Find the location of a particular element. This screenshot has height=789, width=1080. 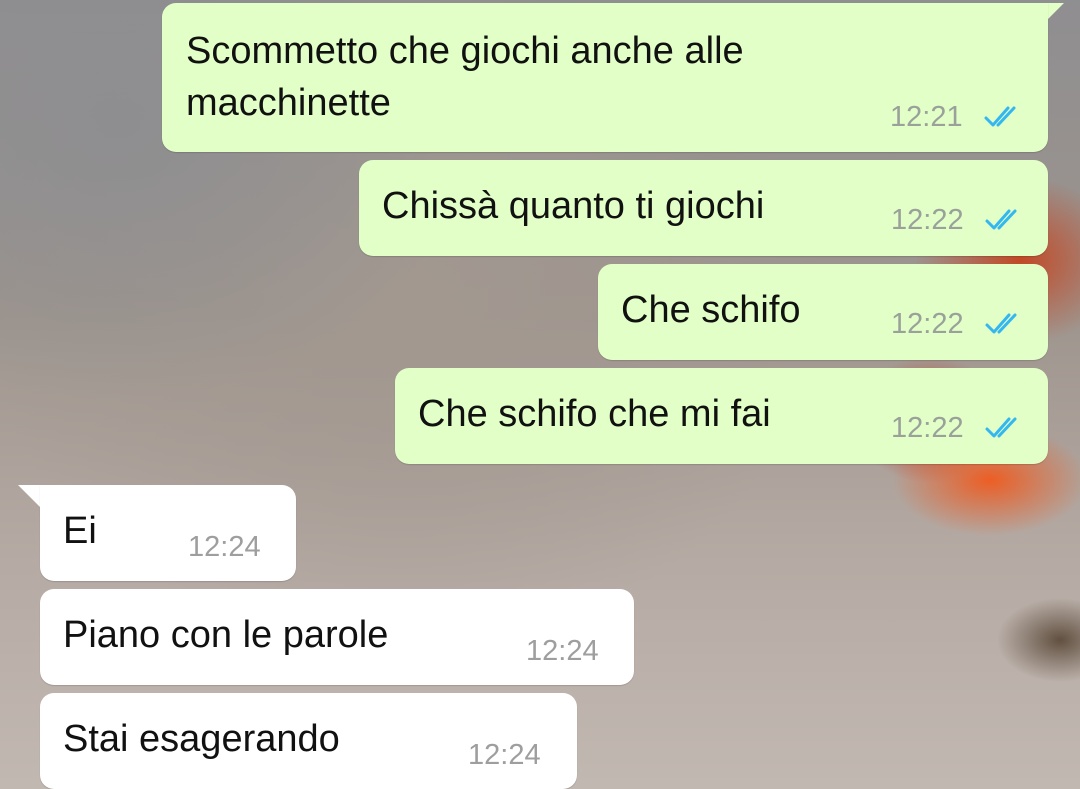

message-text: Che schifo is located at coordinates (711, 310).